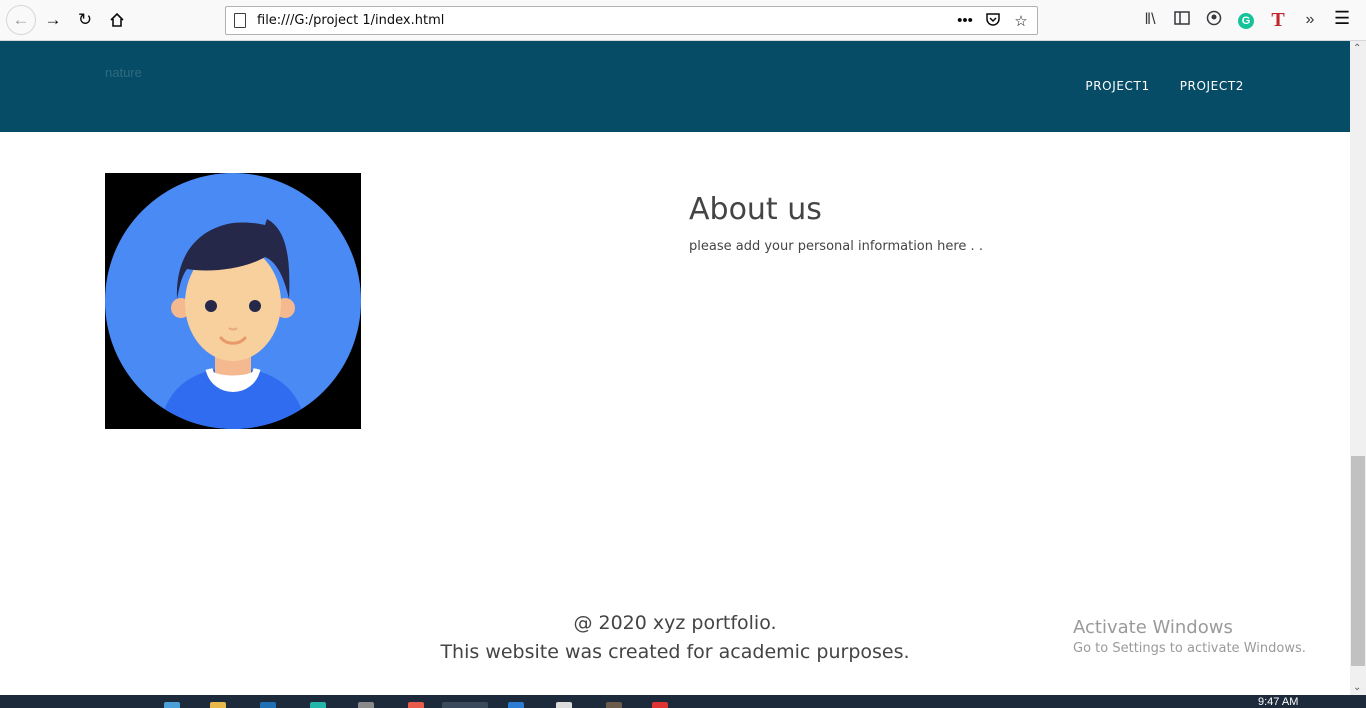  I want to click on avatar-illustration, so click(233, 301).